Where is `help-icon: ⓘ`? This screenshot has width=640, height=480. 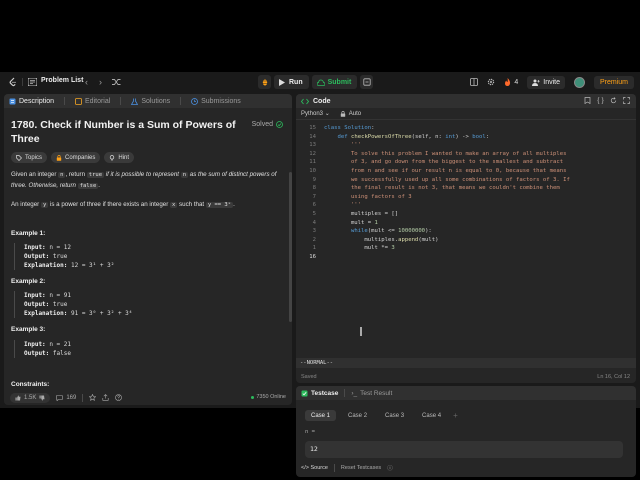 help-icon: ⓘ is located at coordinates (390, 468).